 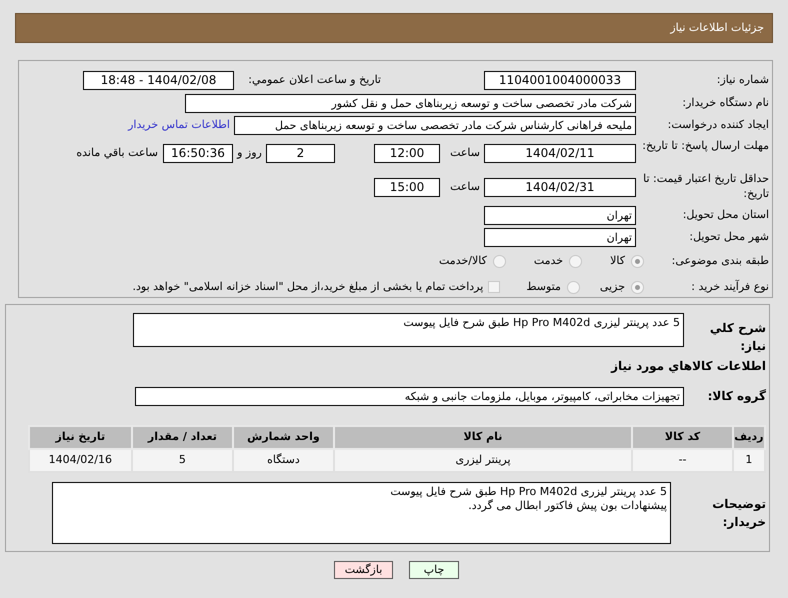 I want to click on field-label: روز و, so click(x=249, y=152).